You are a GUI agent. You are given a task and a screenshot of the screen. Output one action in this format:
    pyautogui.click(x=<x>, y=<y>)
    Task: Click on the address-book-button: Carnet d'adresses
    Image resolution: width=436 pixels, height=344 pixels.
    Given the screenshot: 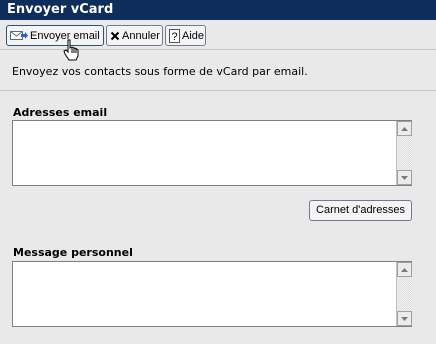 What is the action you would take?
    pyautogui.click(x=360, y=210)
    